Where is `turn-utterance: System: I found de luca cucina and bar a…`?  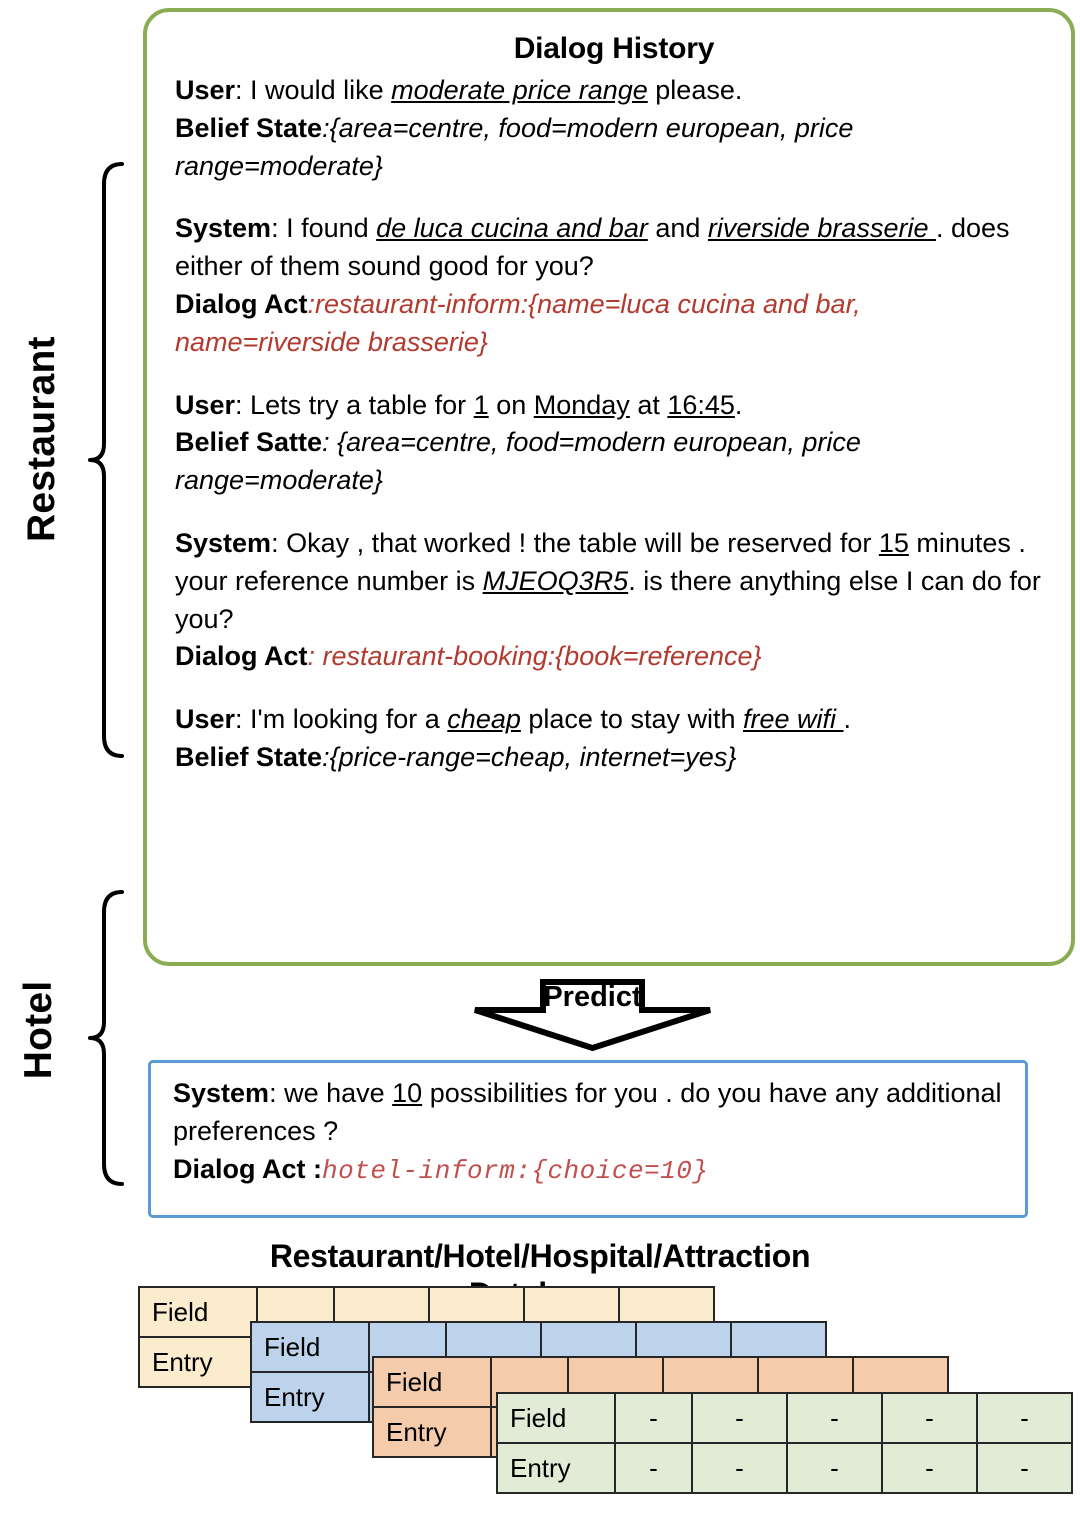
turn-utterance: System: I found de luca cucina and bar a… is located at coordinates (614, 248).